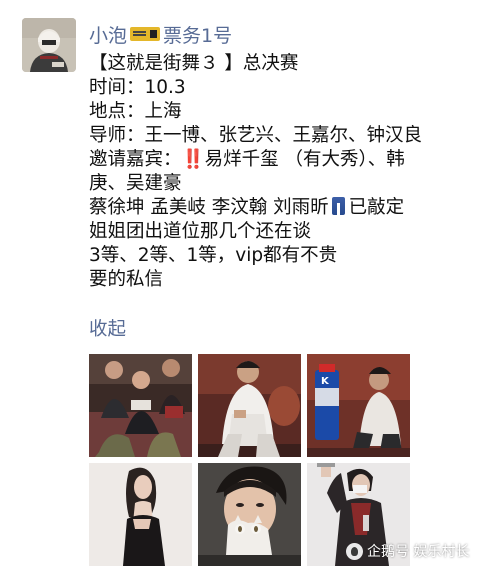  I want to click on photo-thumbnail-3: K, so click(358, 405).